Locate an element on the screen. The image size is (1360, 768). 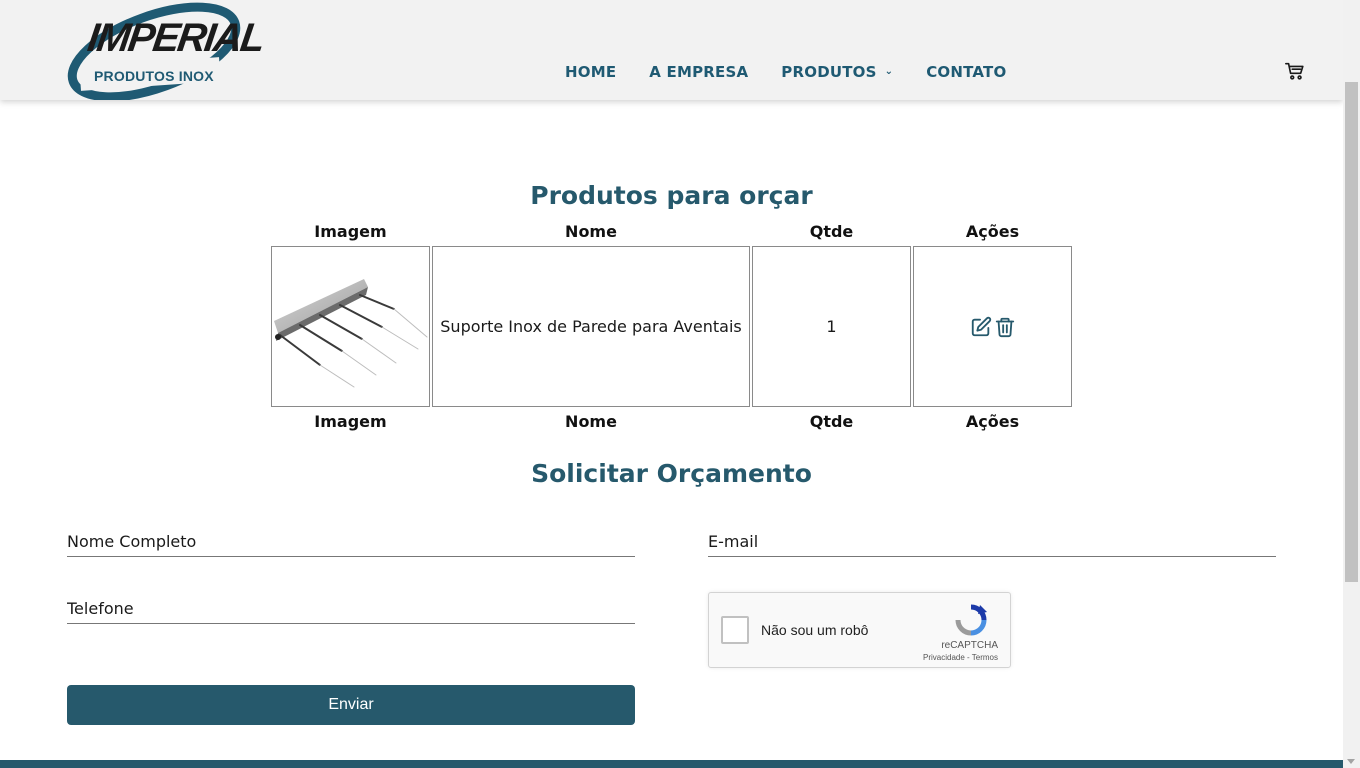
nav-contato-label: CONTATO is located at coordinates (966, 72).